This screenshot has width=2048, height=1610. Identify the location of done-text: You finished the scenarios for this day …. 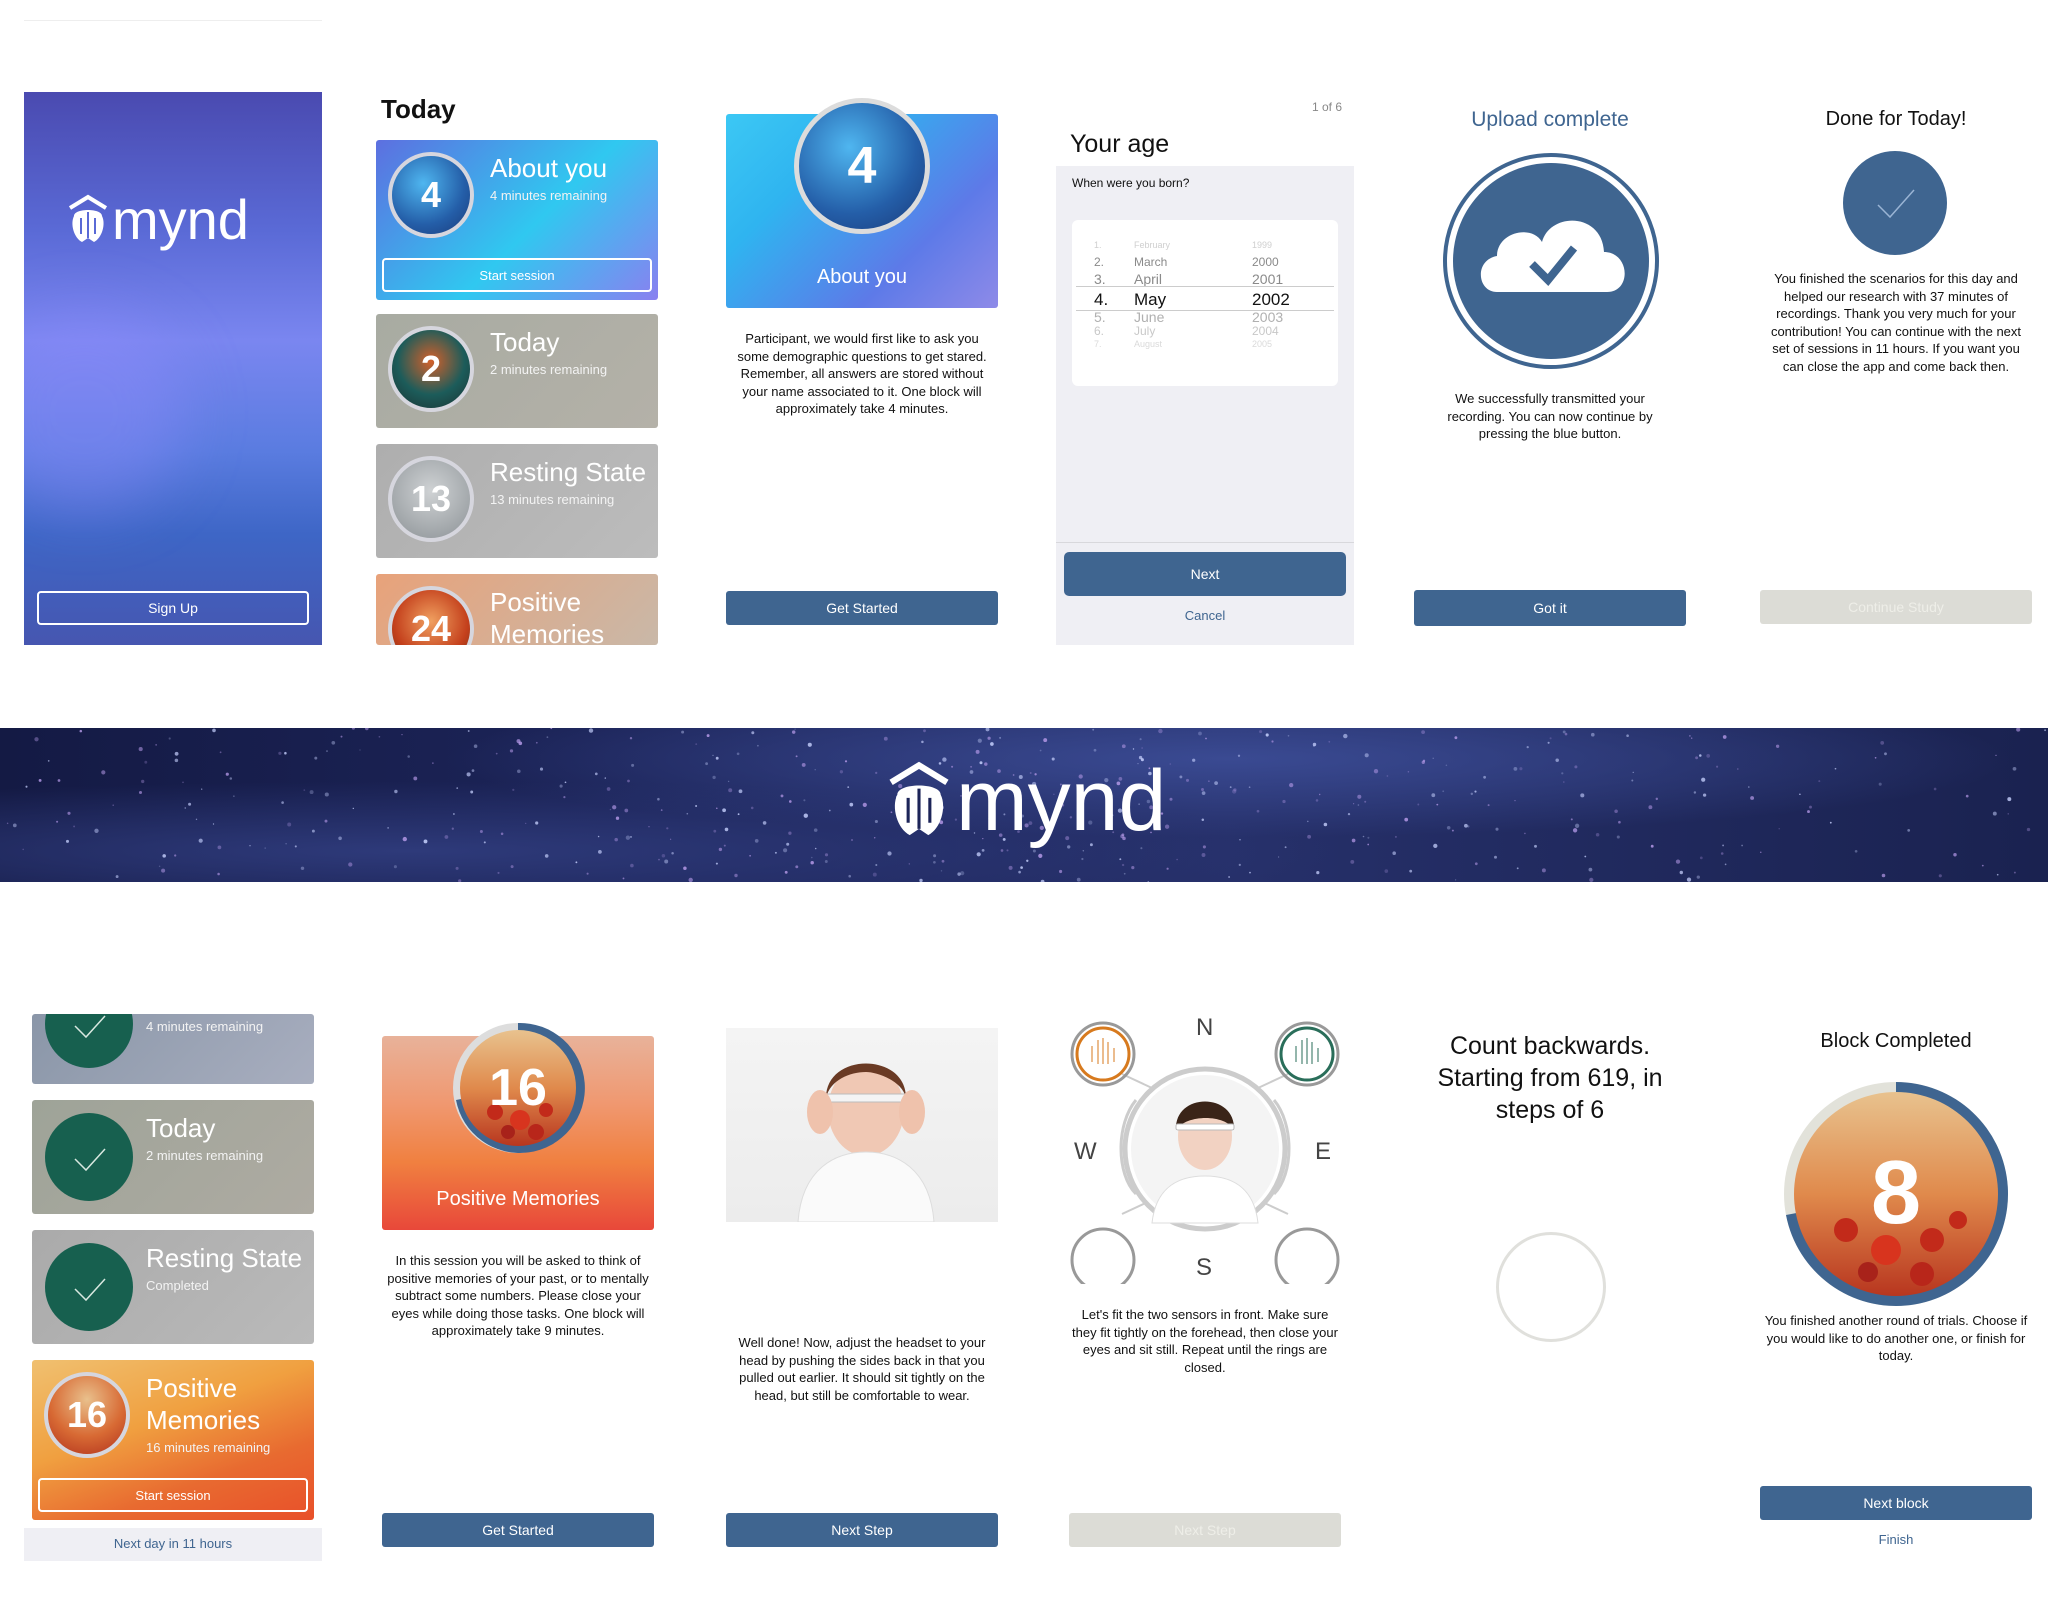
(1896, 322).